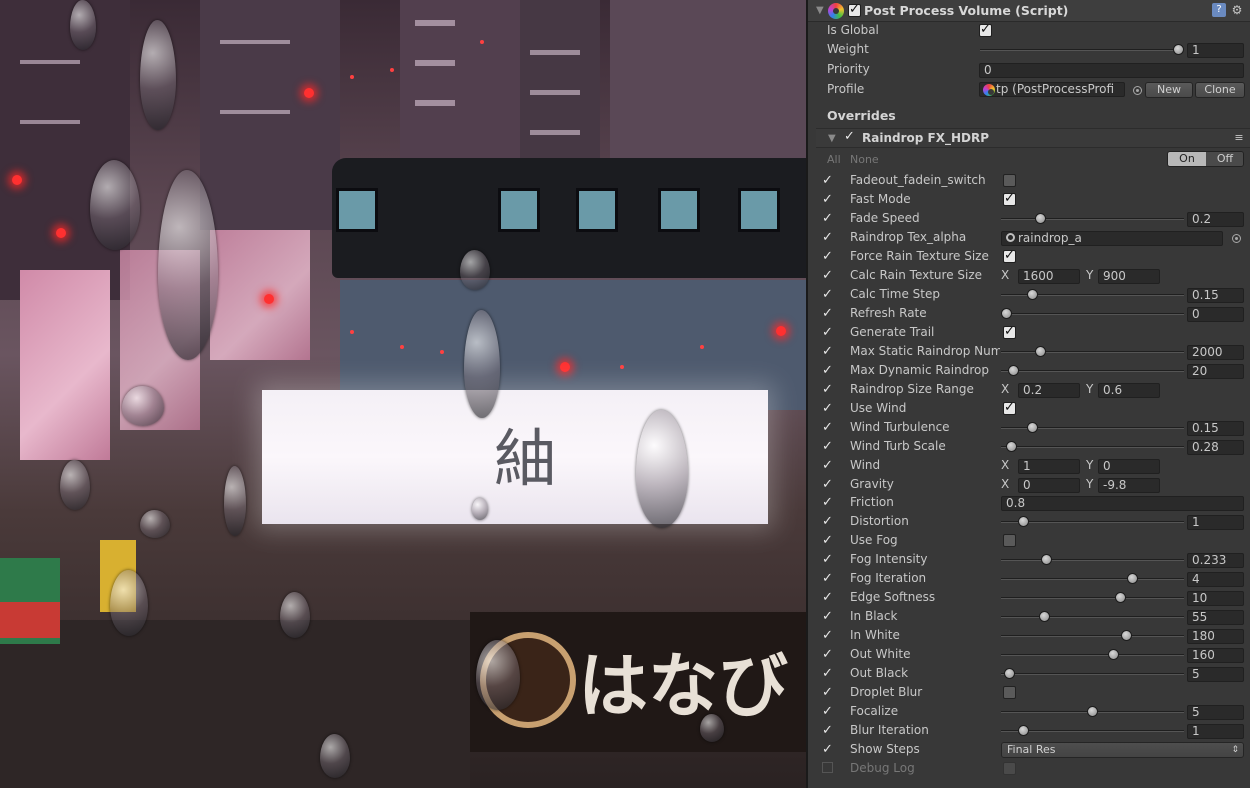  Describe the element at coordinates (1215, 219) in the screenshot. I see `fade-speed-value-field: 0.2` at that location.